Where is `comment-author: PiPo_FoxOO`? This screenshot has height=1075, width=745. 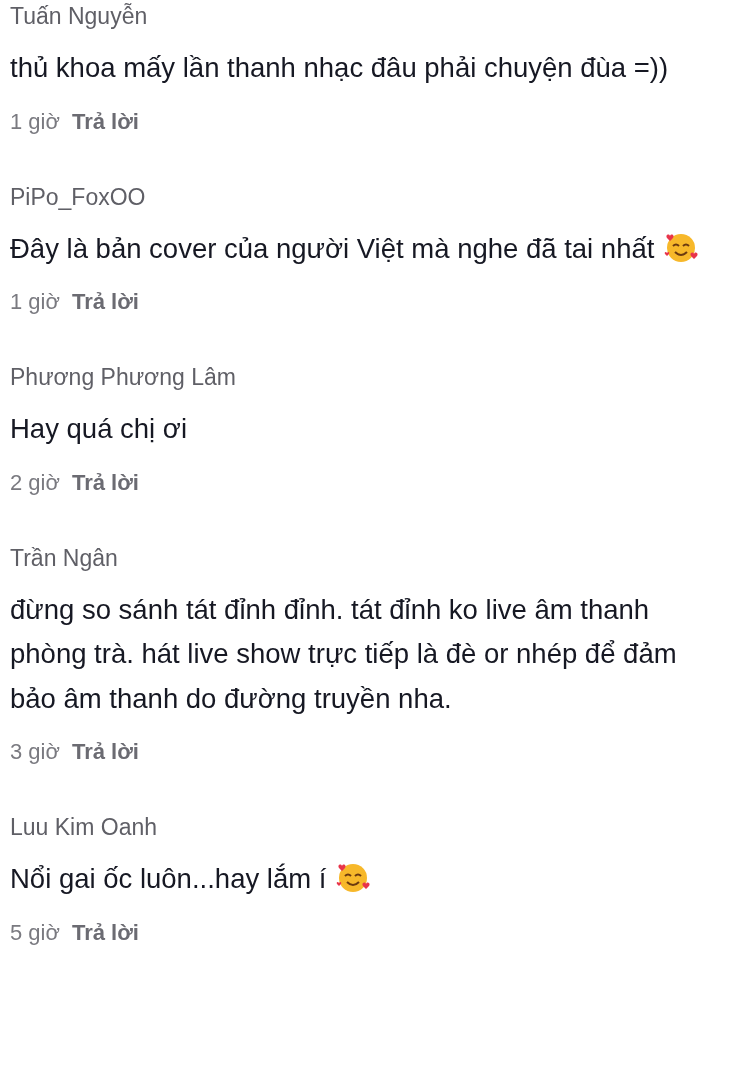
comment-author: PiPo_FoxOO is located at coordinates (78, 196).